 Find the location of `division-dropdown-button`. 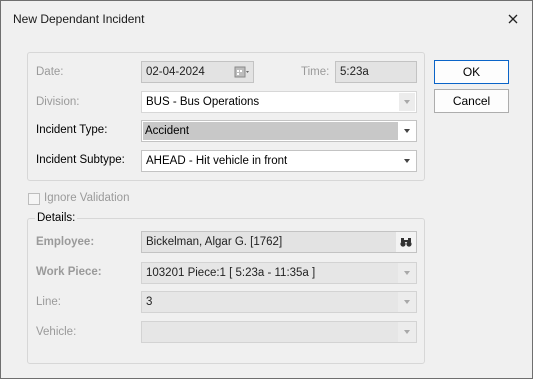

division-dropdown-button is located at coordinates (407, 102).